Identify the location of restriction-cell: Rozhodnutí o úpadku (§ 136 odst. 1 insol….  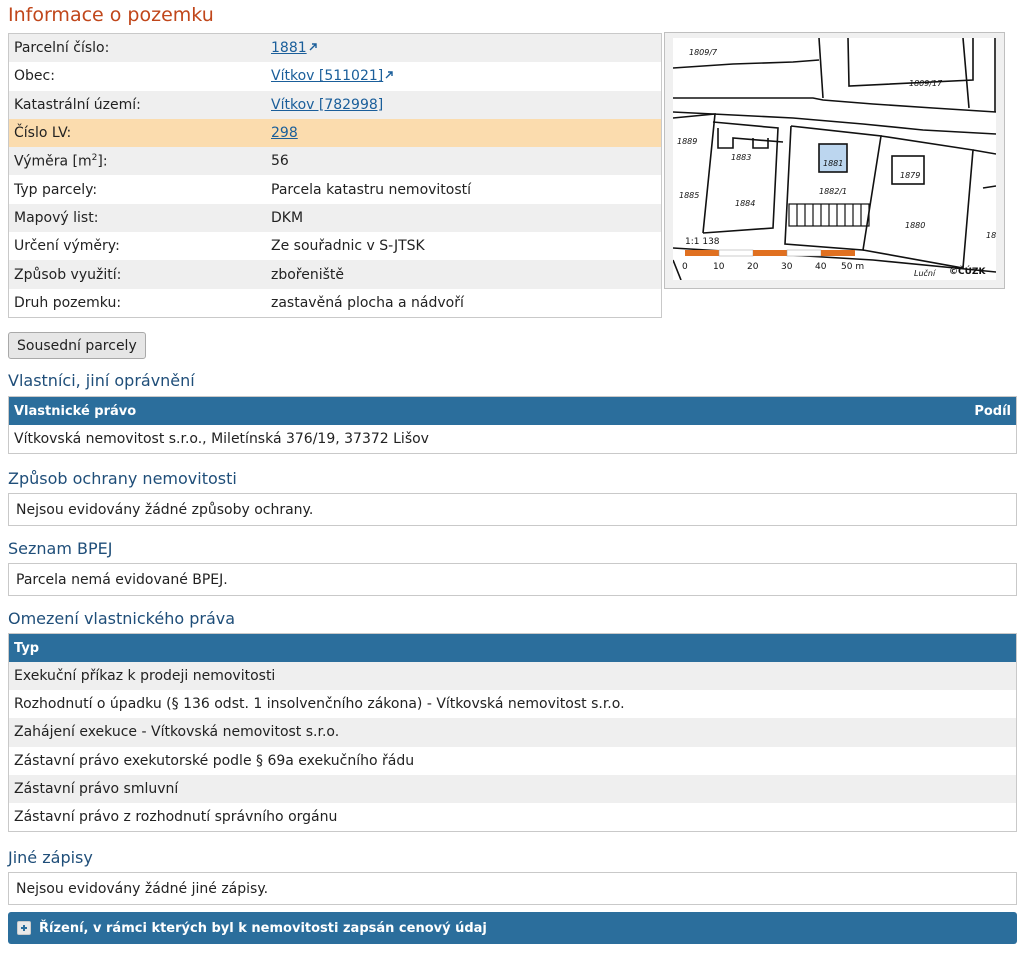
(512, 704).